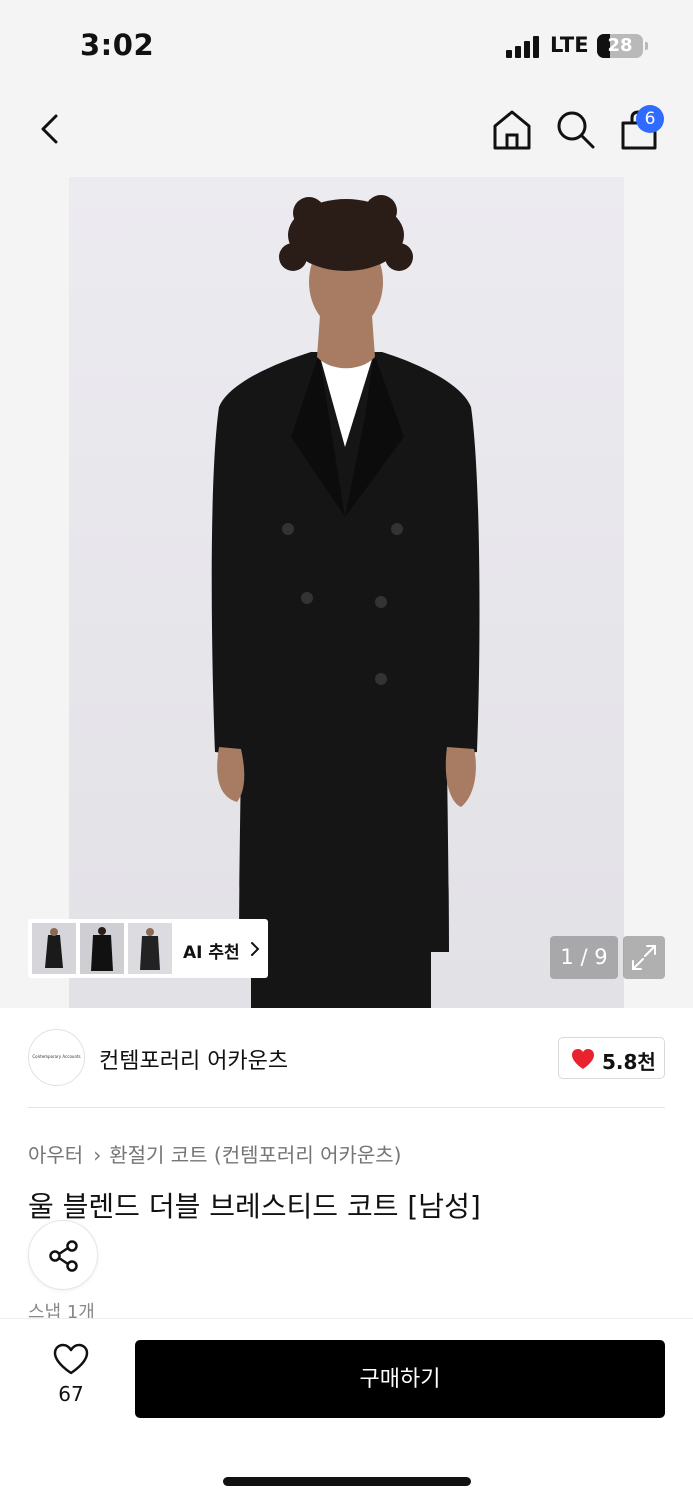 The height and width of the screenshot is (1500, 693). What do you see at coordinates (55, 1155) in the screenshot?
I see `breadcrumb-category: 아우터` at bounding box center [55, 1155].